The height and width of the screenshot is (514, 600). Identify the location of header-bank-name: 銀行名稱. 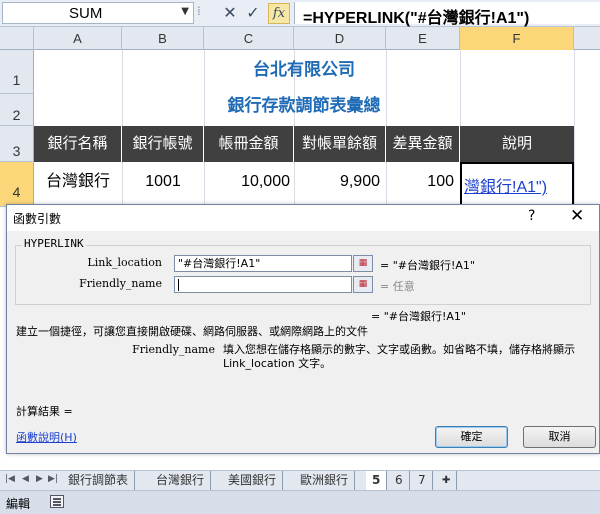
(78, 144).